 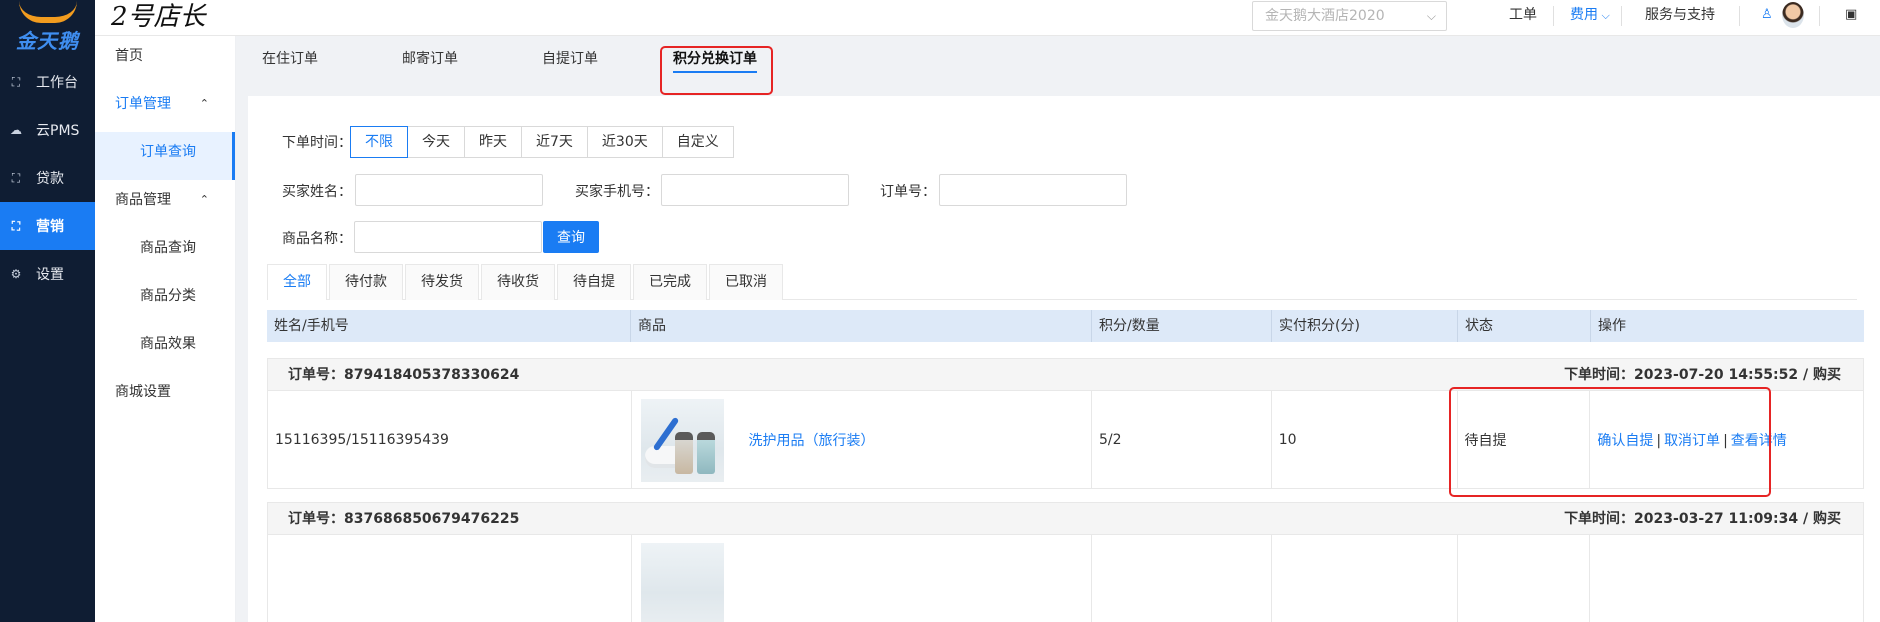 What do you see at coordinates (47, 41) in the screenshot?
I see `logo-text: 金天鹅` at bounding box center [47, 41].